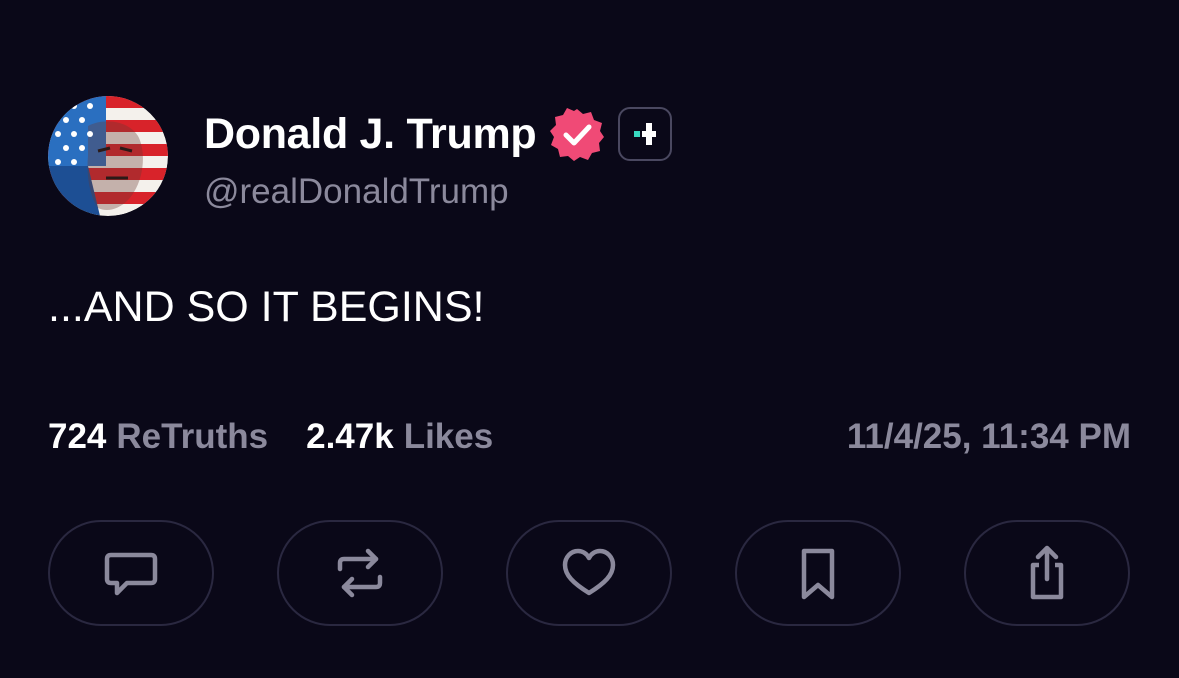  What do you see at coordinates (448, 436) in the screenshot?
I see `likes-label: Likes` at bounding box center [448, 436].